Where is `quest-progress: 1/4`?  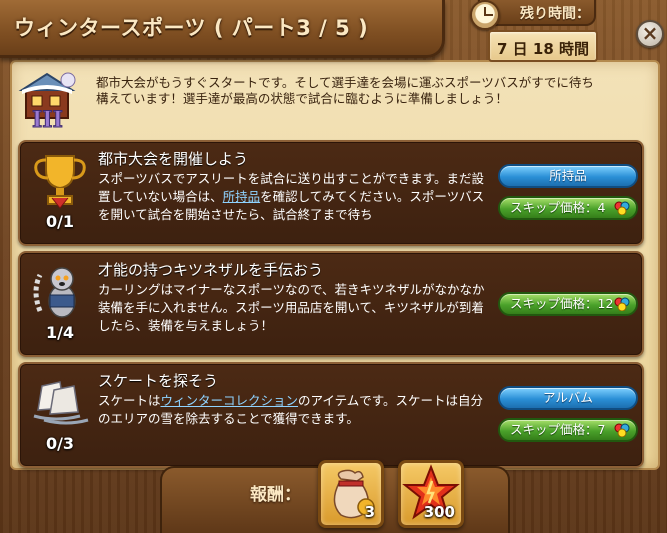 quest-progress: 1/4 is located at coordinates (60, 332).